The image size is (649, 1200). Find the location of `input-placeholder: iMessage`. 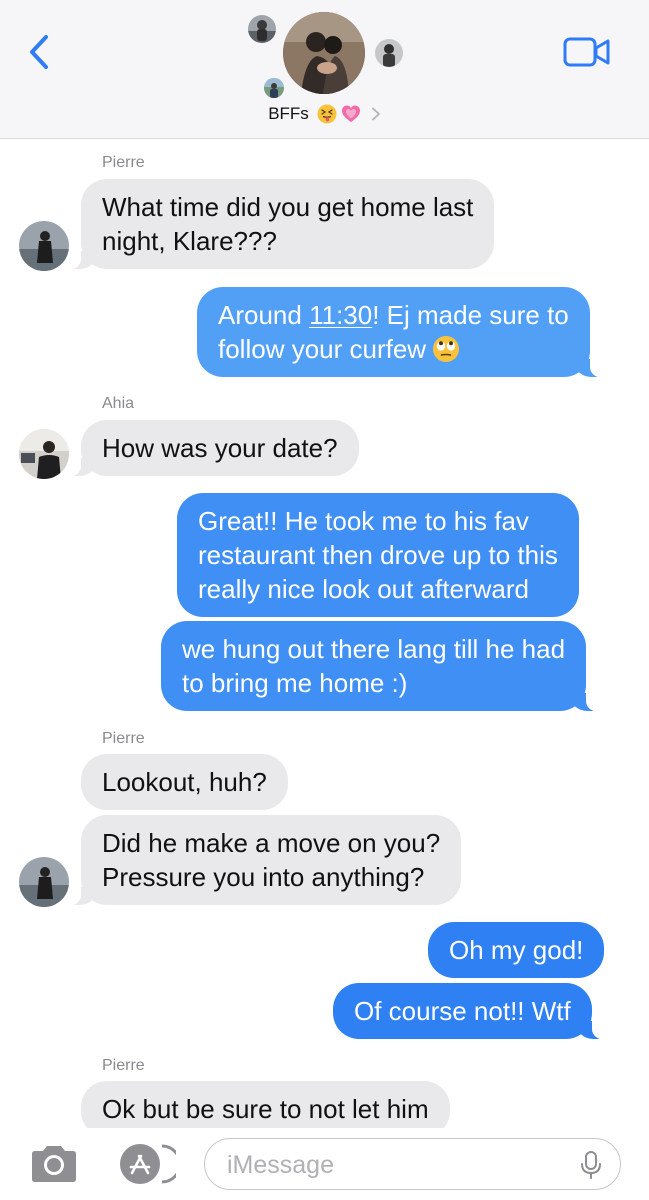

input-placeholder: iMessage is located at coordinates (280, 1165).